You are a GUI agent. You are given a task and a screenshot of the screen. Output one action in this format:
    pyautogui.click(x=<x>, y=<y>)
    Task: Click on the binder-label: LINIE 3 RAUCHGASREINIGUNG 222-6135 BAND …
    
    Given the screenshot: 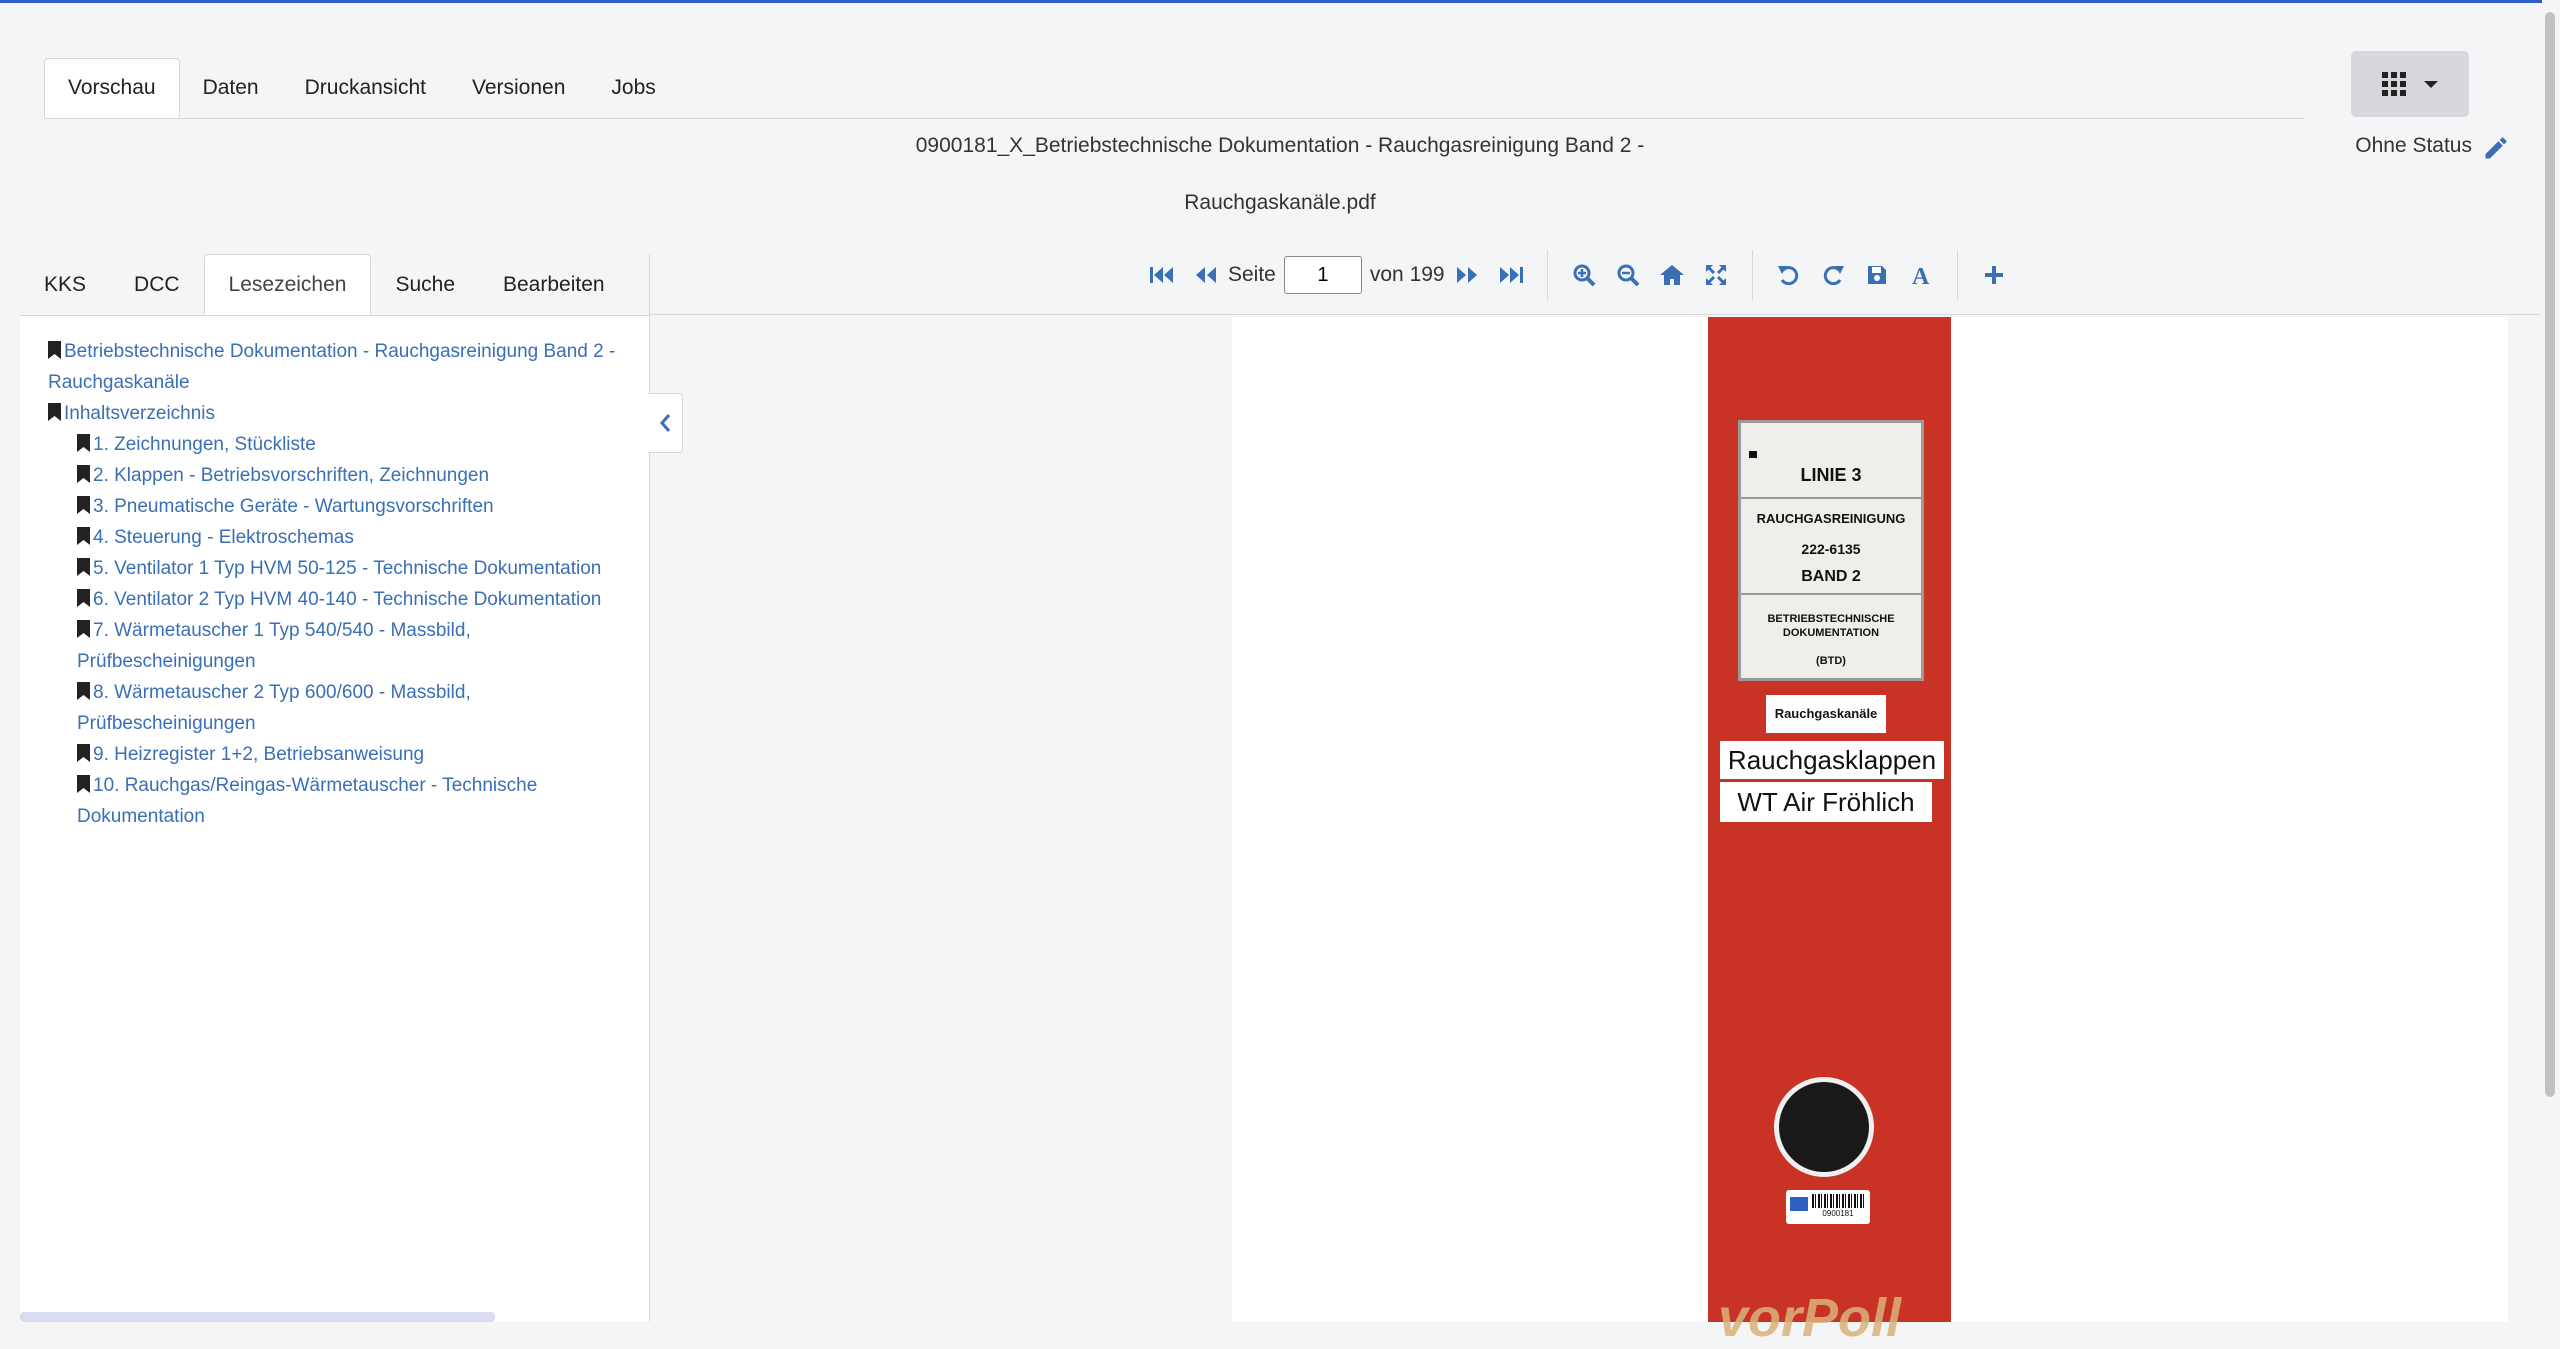 What is the action you would take?
    pyautogui.click(x=1831, y=550)
    